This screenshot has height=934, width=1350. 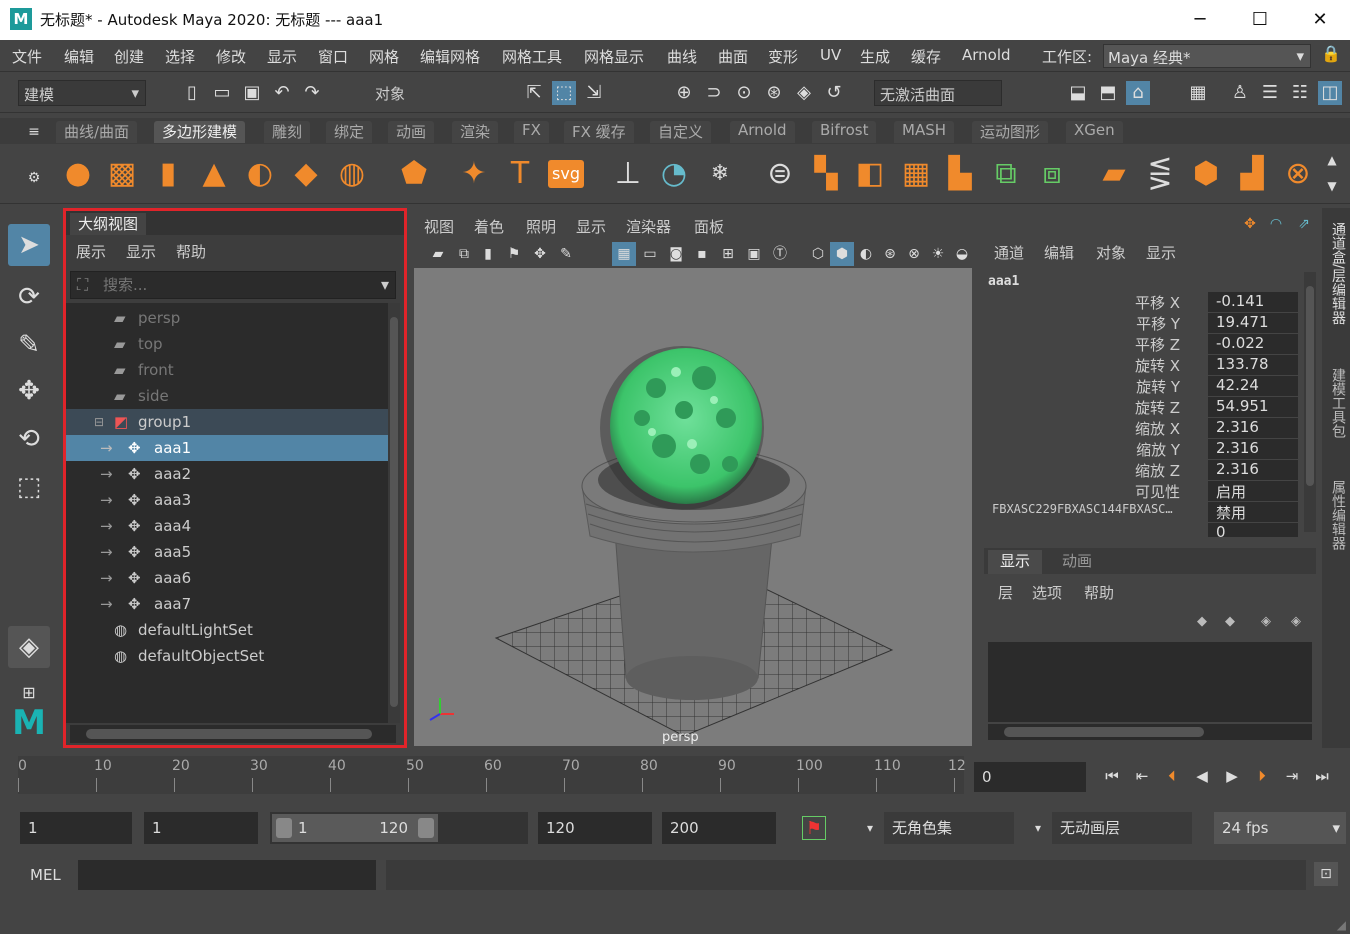 What do you see at coordinates (514, 254) in the screenshot?
I see `image-plane-icon: ⚑` at bounding box center [514, 254].